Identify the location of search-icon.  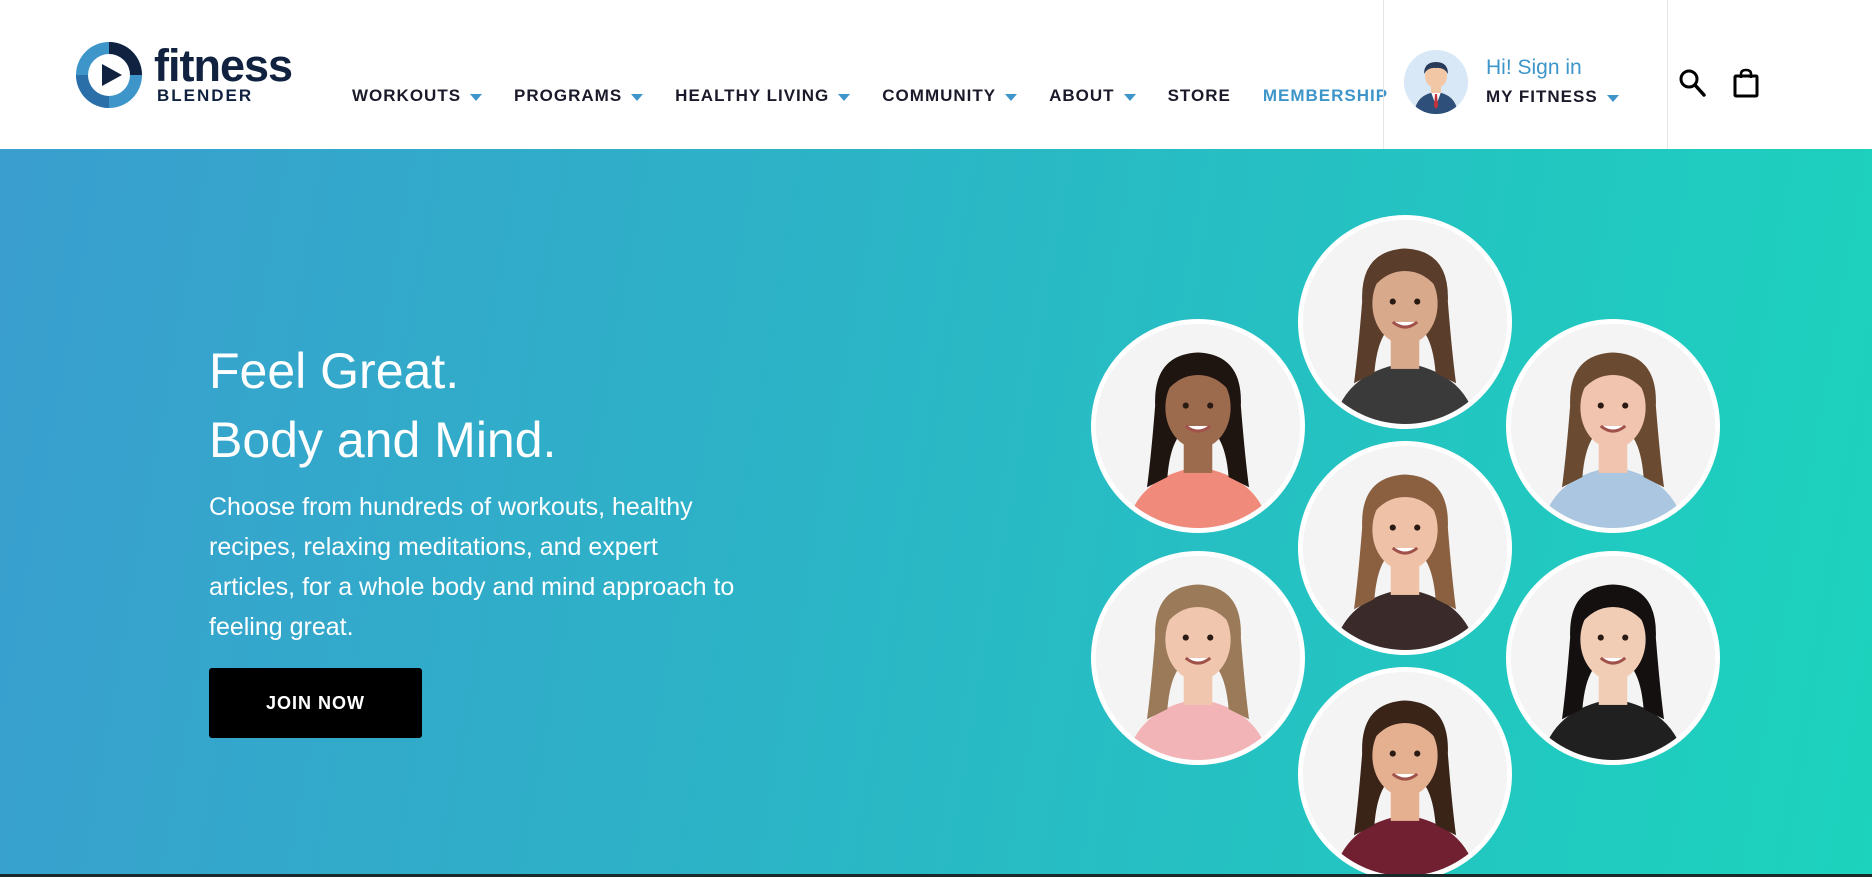
(1692, 83).